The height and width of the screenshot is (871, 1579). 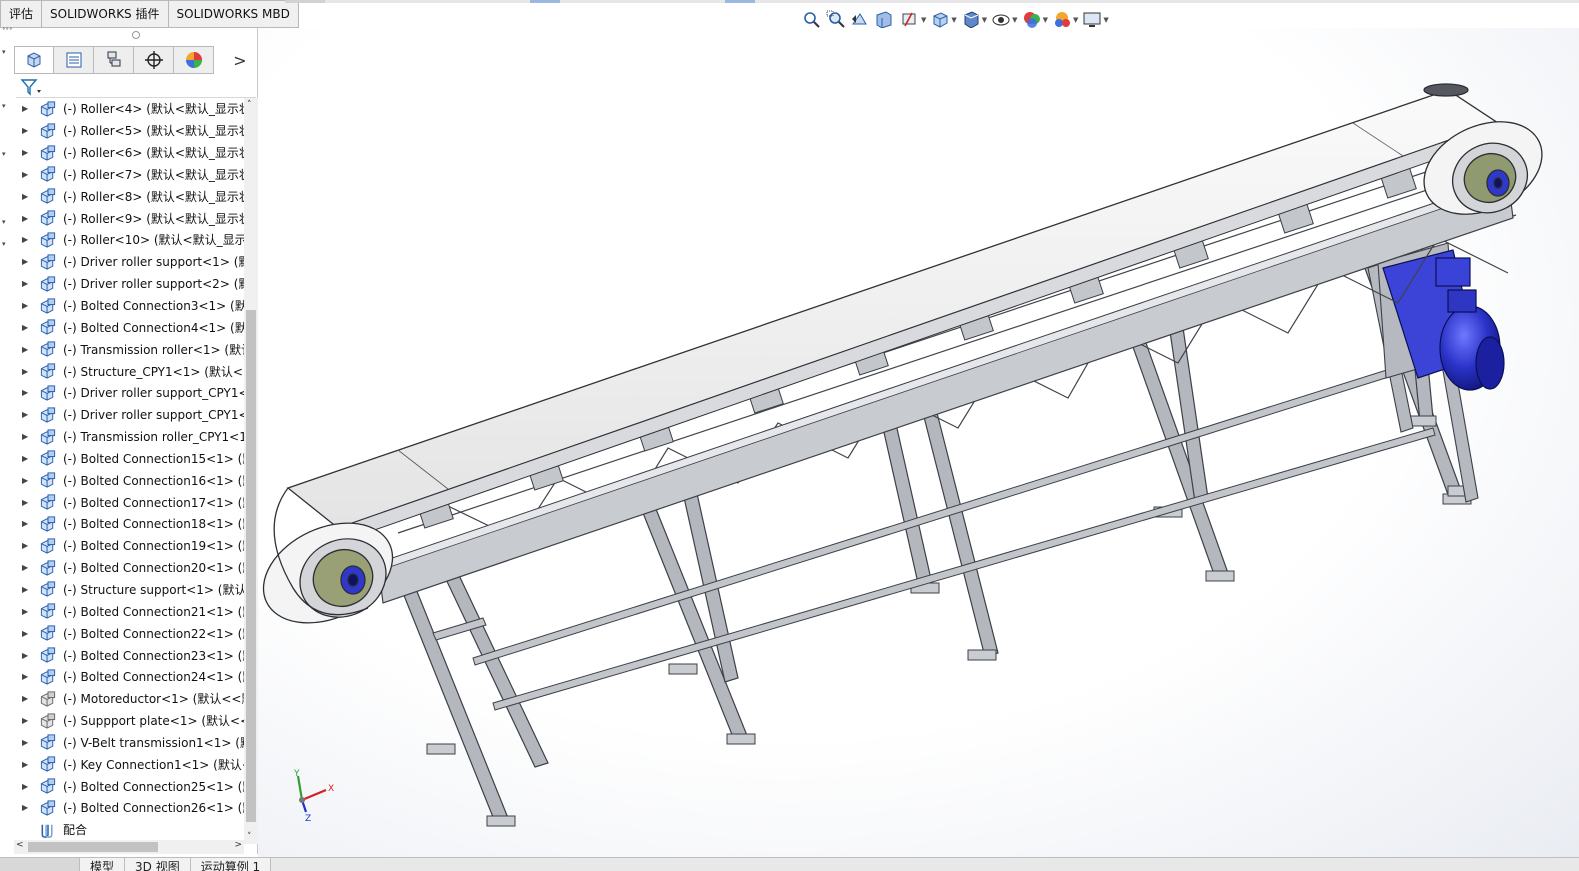 I want to click on tree-item: ▶ (-) Bolted Connection16<1> (默, so click(x=129, y=480).